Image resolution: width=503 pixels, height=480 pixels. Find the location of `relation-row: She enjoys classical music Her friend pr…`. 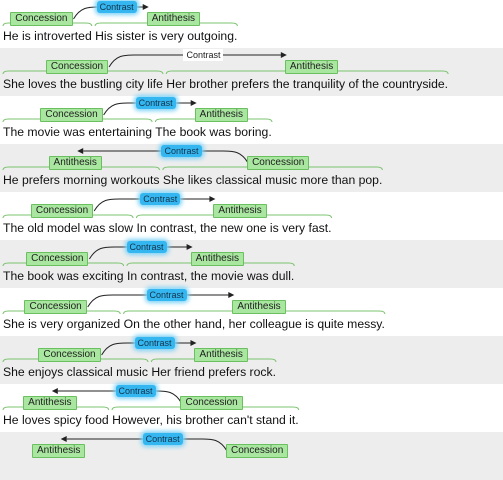

relation-row: She enjoys classical music Her friend pr… is located at coordinates (251, 360).